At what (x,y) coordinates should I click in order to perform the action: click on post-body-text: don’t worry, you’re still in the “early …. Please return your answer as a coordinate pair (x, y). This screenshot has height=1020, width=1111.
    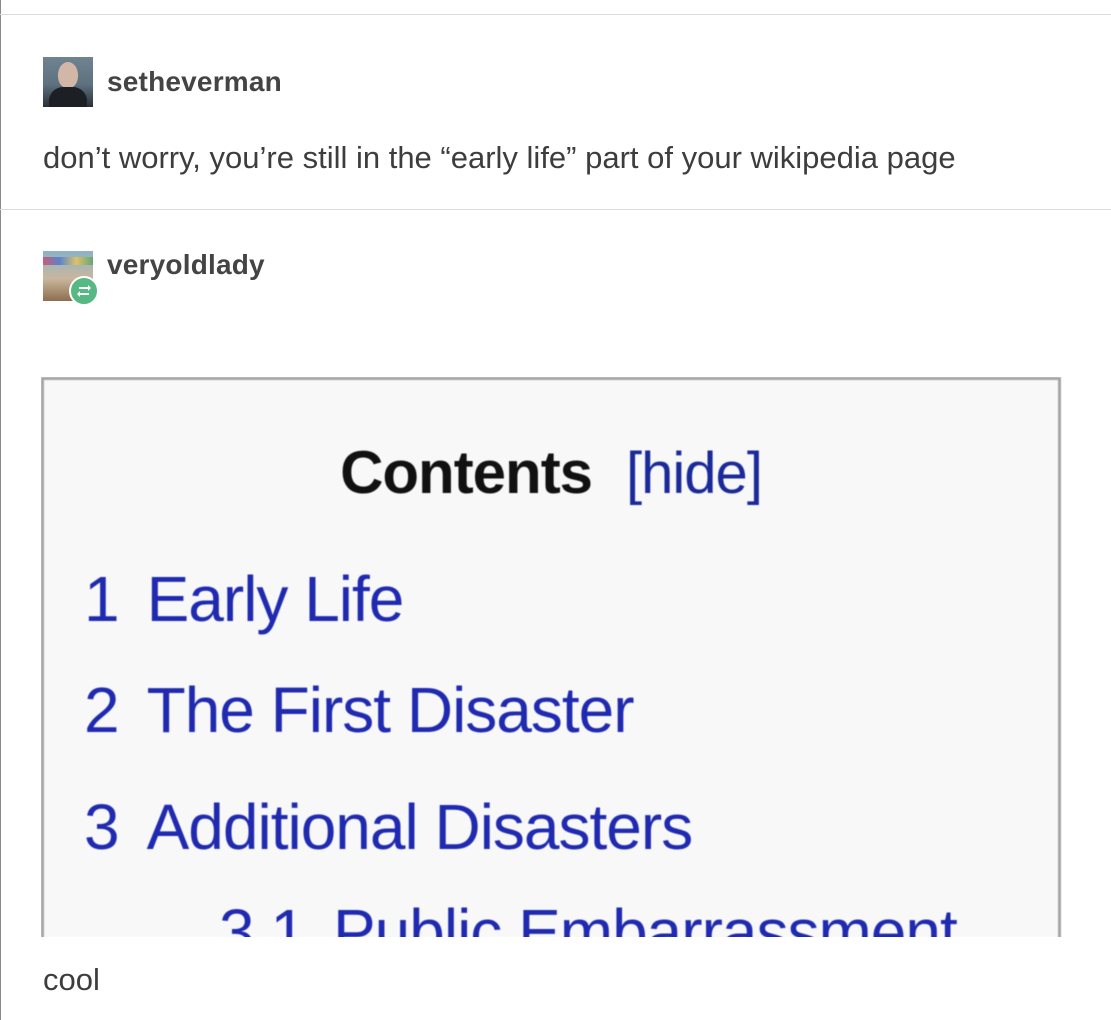
    Looking at the image, I should click on (499, 157).